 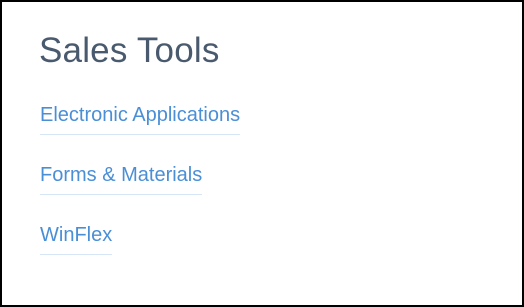 What do you see at coordinates (129, 50) in the screenshot?
I see `panel-title: Sales Tools` at bounding box center [129, 50].